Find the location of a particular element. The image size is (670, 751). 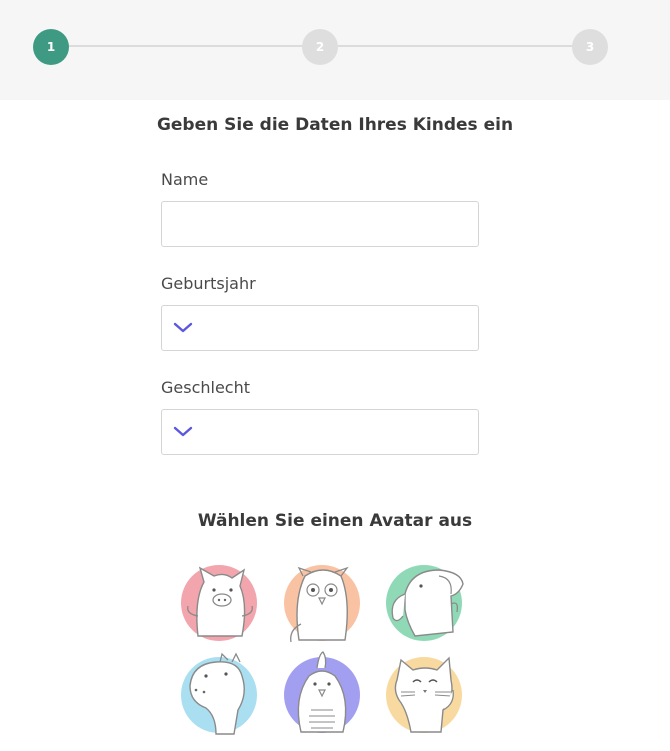

pig-icon is located at coordinates (219, 603).